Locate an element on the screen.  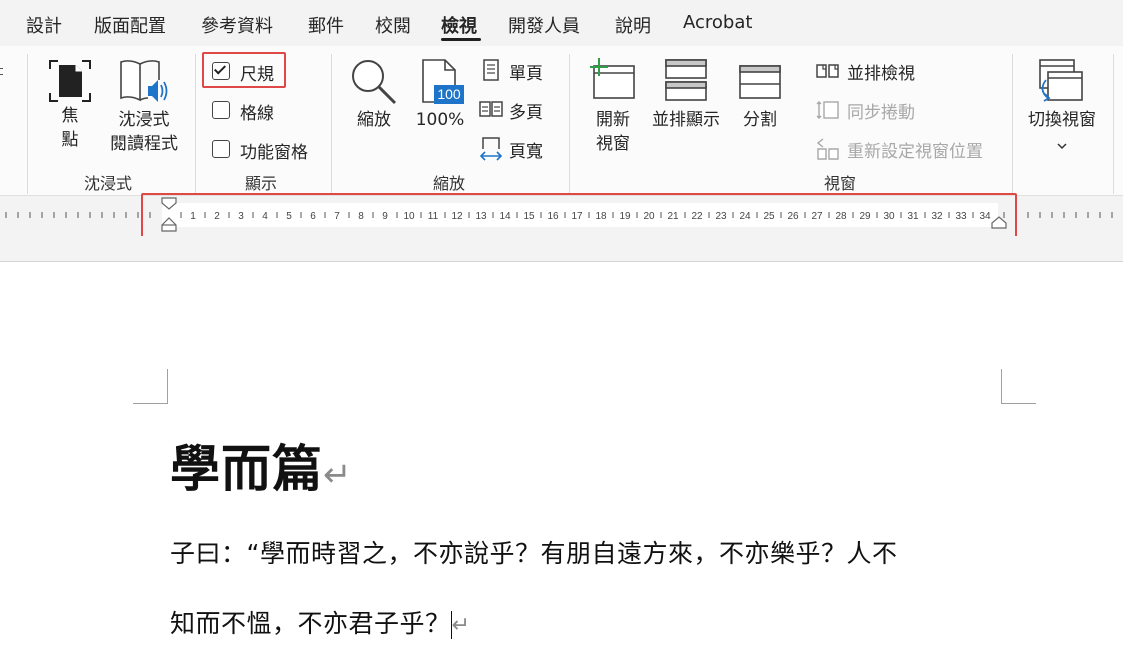
focus-label: 焦 點 is located at coordinates (70, 128).